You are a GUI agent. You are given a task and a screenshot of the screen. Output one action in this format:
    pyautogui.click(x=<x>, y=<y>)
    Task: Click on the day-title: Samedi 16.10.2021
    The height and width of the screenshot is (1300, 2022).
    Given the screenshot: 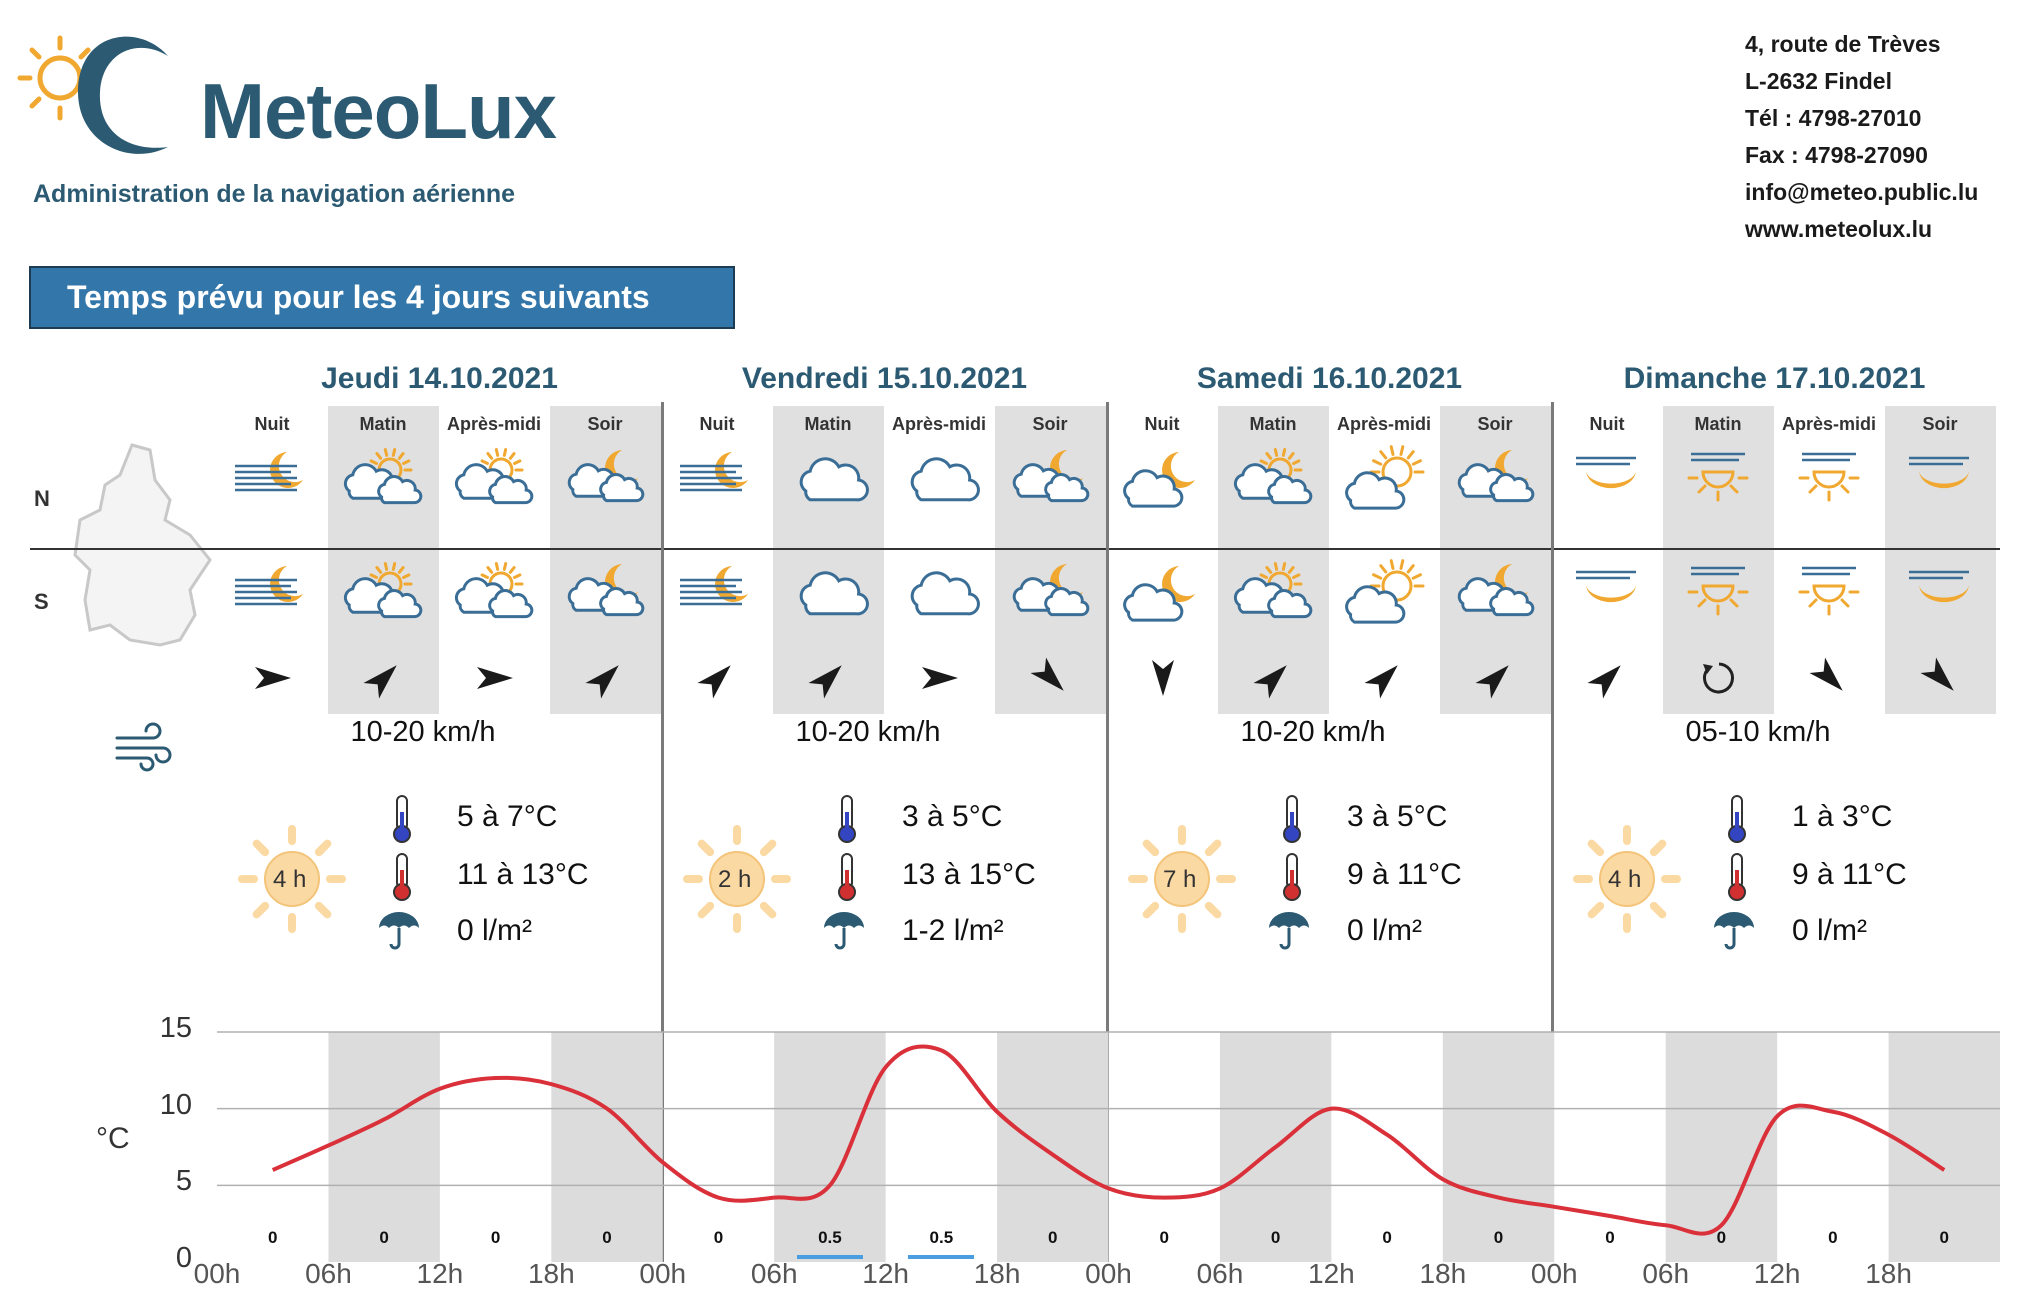 What is the action you would take?
    pyautogui.click(x=1329, y=378)
    